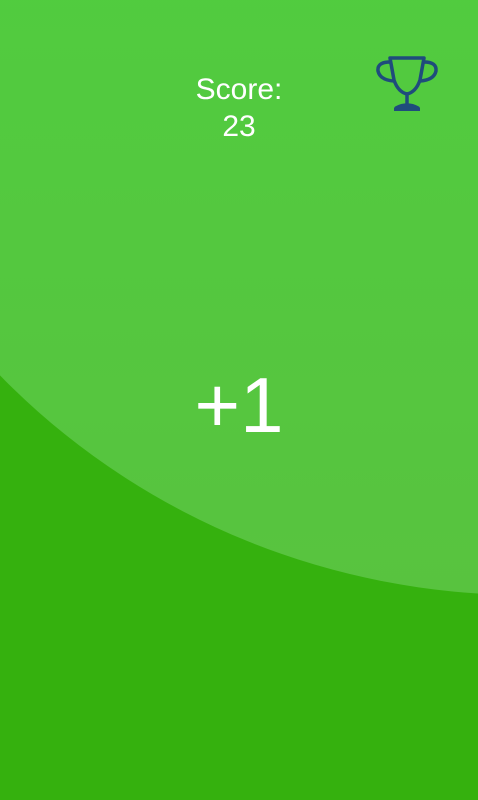 This screenshot has height=800, width=478. I want to click on leaderboard-button, so click(407, 85).